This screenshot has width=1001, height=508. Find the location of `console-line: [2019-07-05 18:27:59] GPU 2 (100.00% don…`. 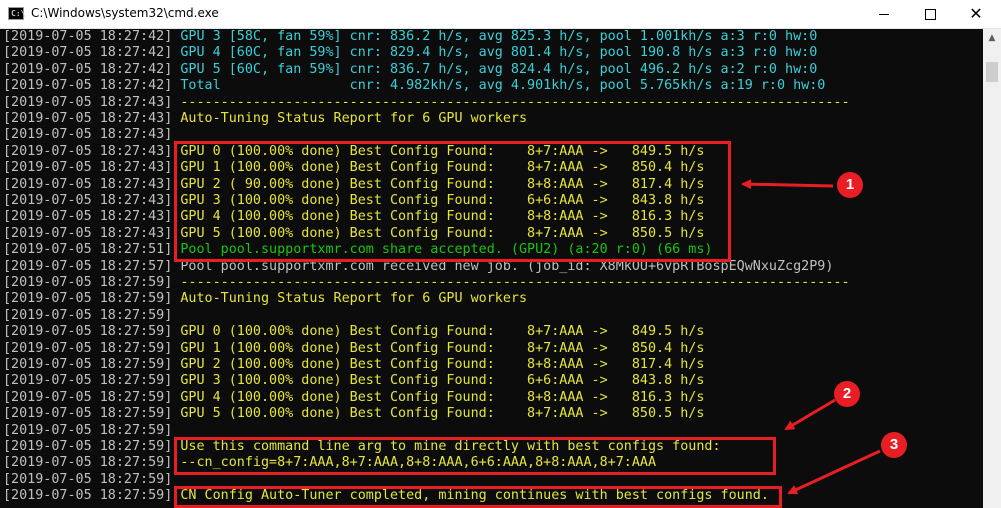

console-line: [2019-07-05 18:27:59] GPU 2 (100.00% don… is located at coordinates (353, 365).